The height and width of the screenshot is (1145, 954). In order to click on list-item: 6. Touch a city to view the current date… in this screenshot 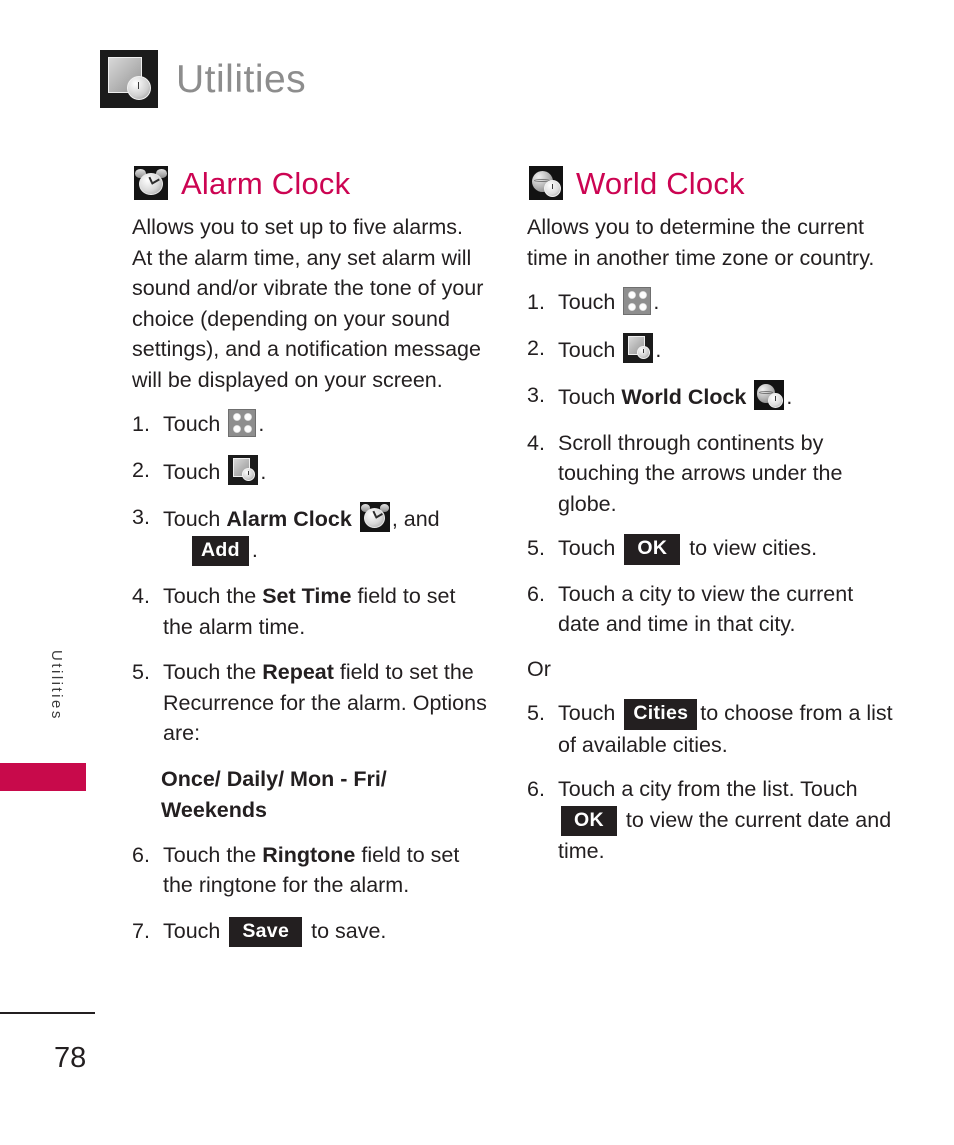, I will do `click(713, 609)`.